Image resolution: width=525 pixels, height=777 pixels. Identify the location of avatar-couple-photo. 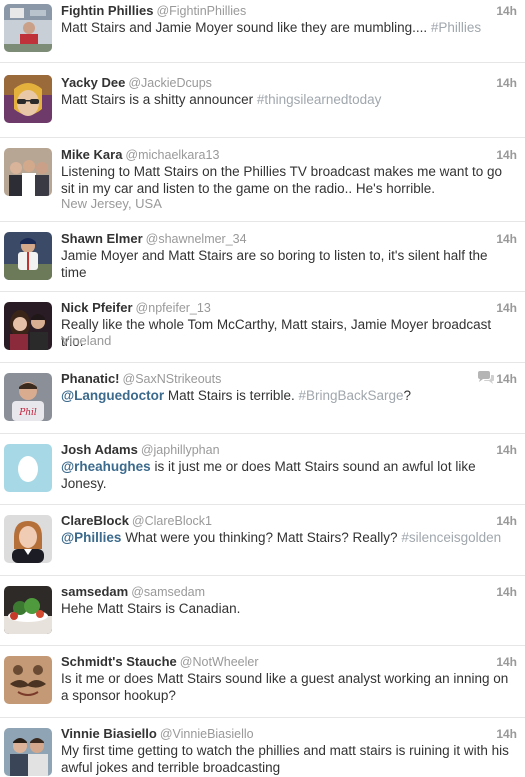
(28, 326).